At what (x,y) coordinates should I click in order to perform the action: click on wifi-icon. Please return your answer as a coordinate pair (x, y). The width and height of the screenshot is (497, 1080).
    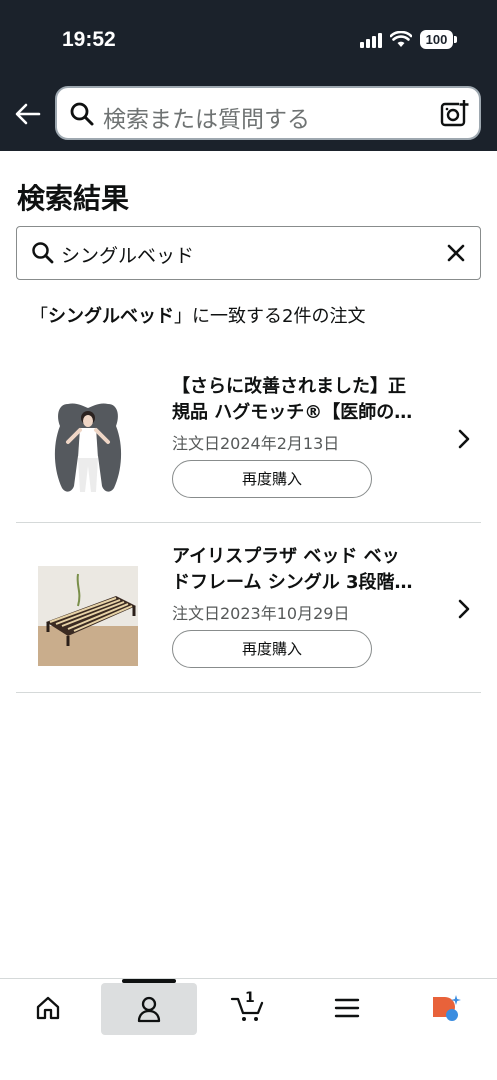
    Looking at the image, I should click on (401, 39).